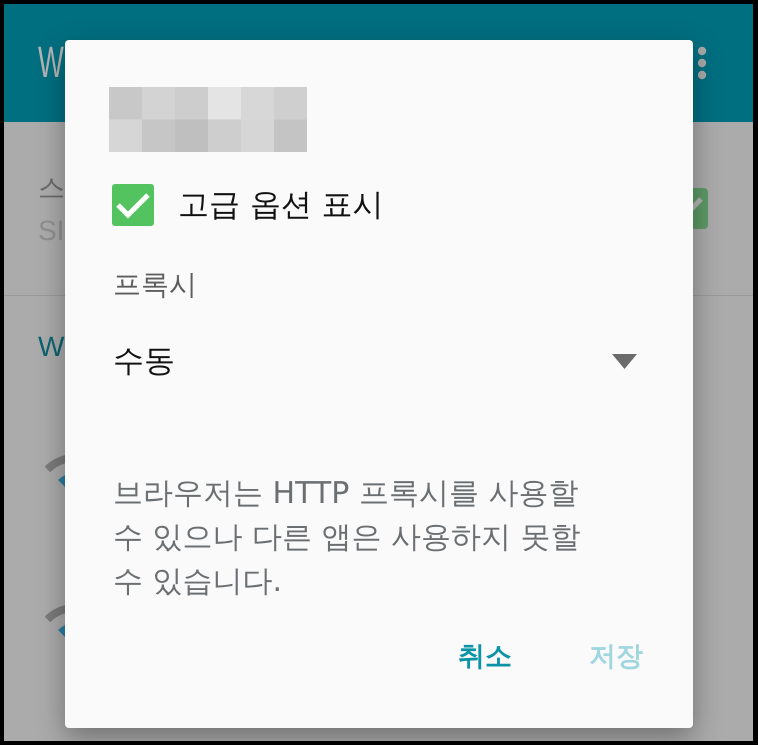 This screenshot has height=745, width=758. I want to click on app-bar-title: W, so click(51, 63).